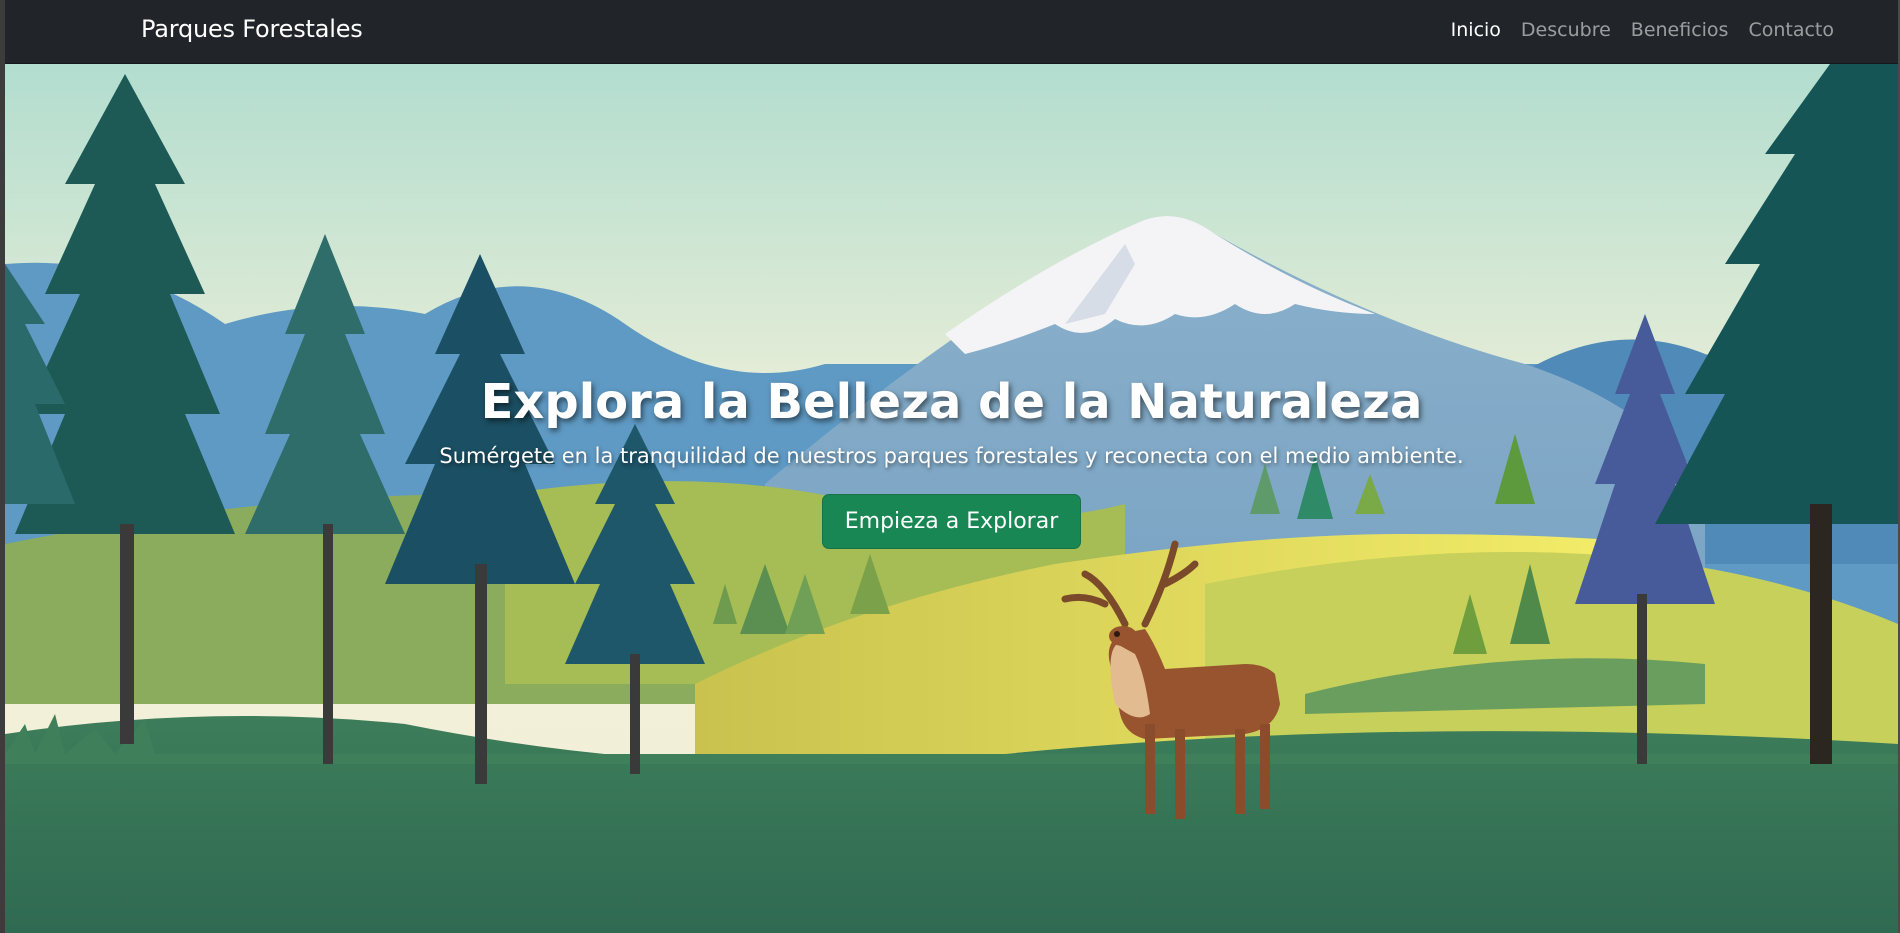  What do you see at coordinates (2, 466) in the screenshot?
I see `window-edge-left` at bounding box center [2, 466].